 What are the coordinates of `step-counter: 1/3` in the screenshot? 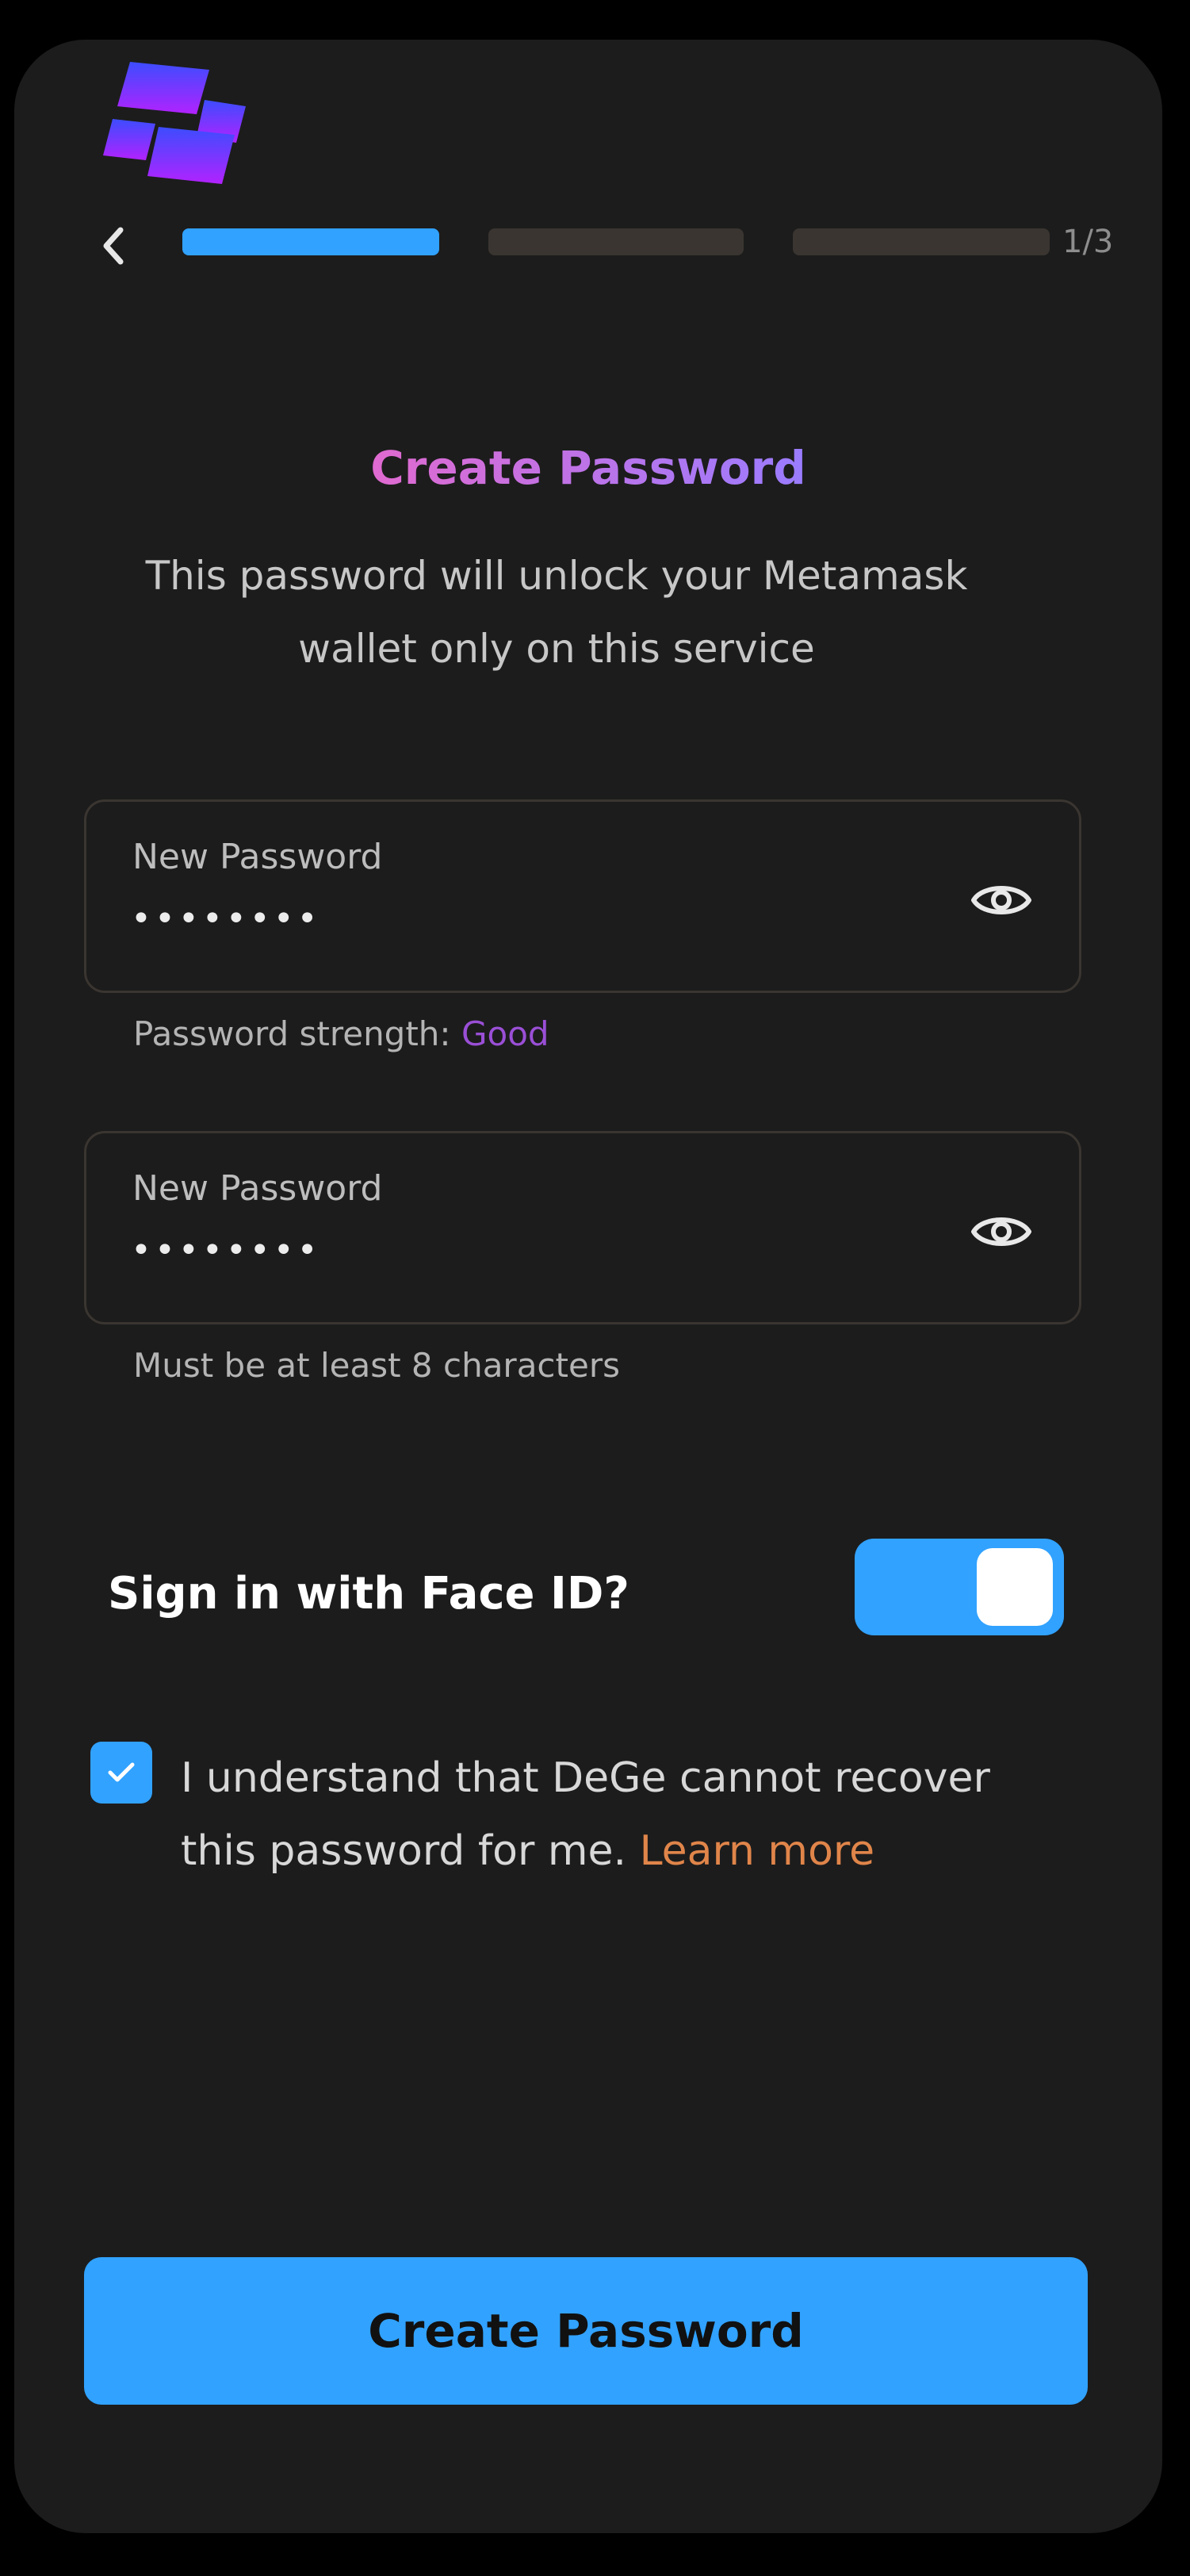 It's located at (1088, 242).